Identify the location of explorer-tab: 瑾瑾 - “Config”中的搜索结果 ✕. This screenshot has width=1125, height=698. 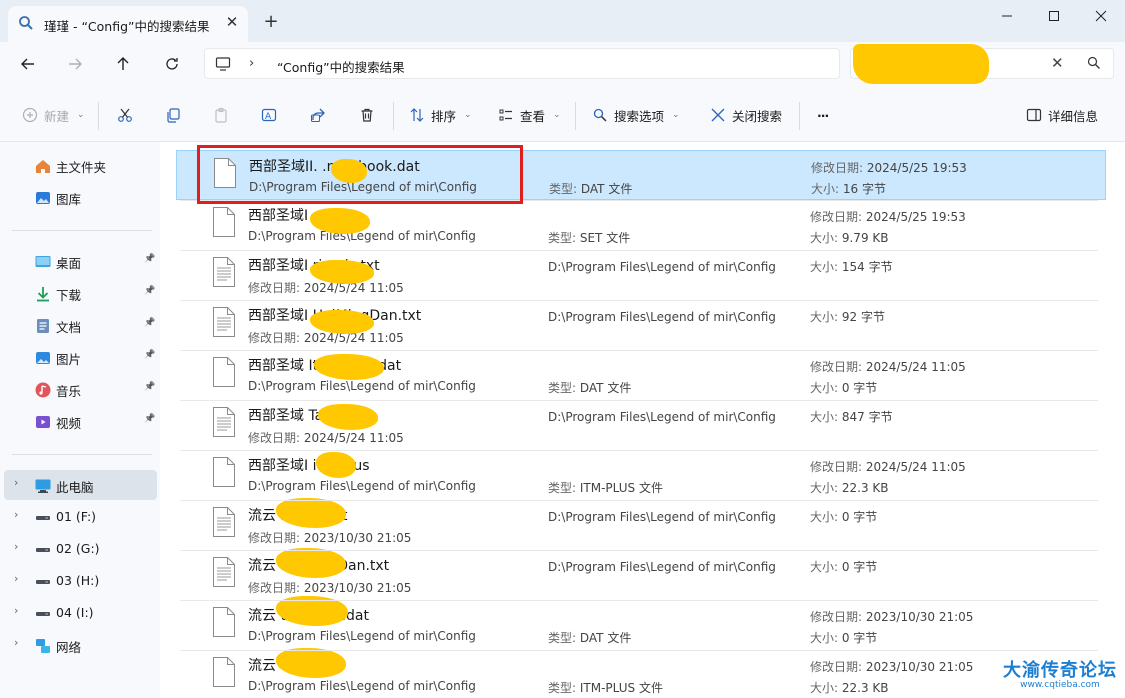
(128, 24).